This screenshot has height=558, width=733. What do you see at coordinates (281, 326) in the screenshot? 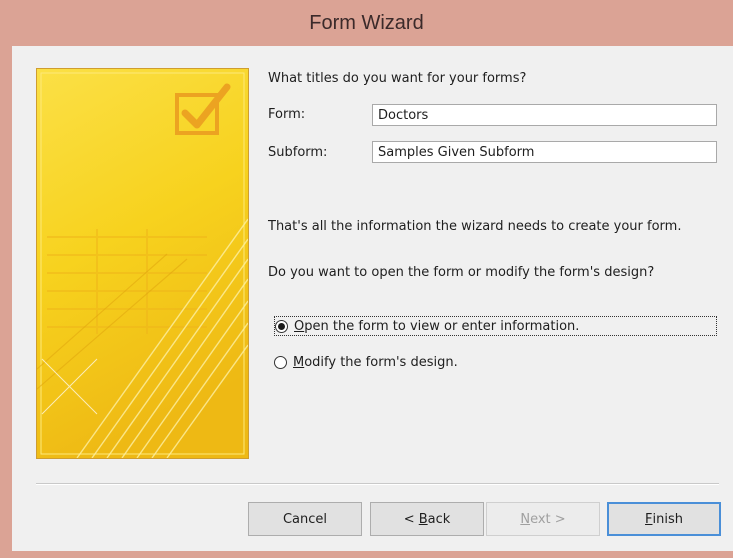
I see `open-form-radio` at bounding box center [281, 326].